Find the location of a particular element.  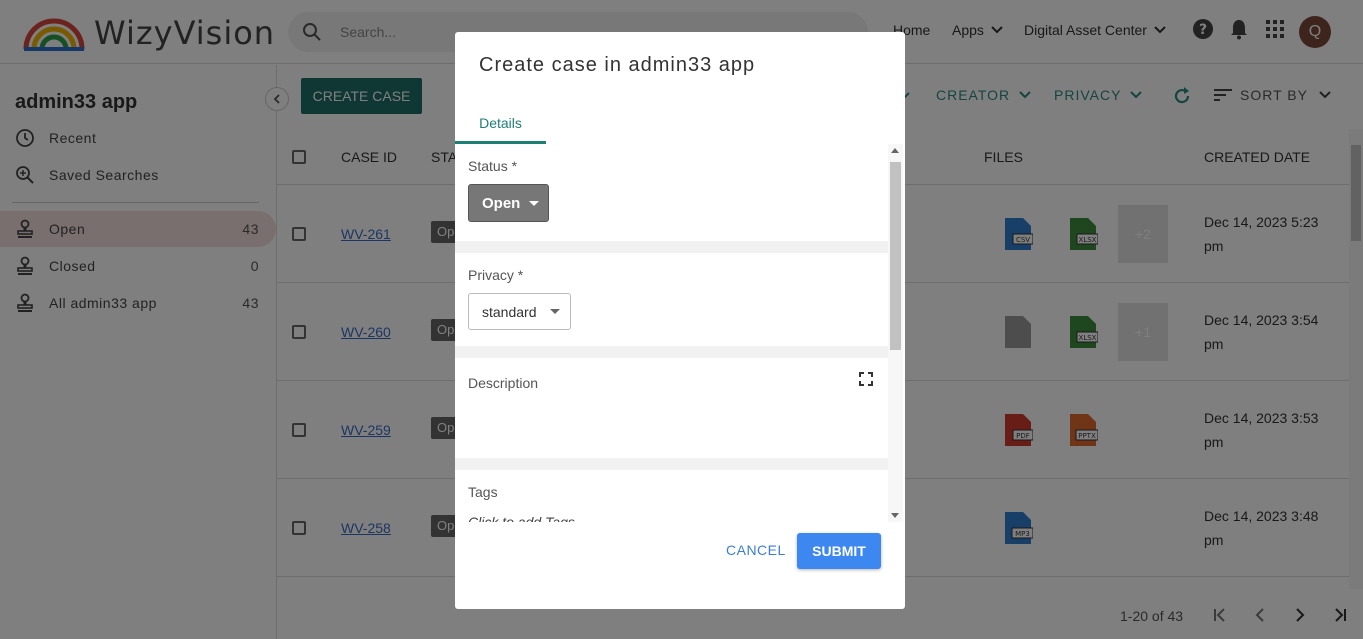

status-value: Open is located at coordinates (501, 203).